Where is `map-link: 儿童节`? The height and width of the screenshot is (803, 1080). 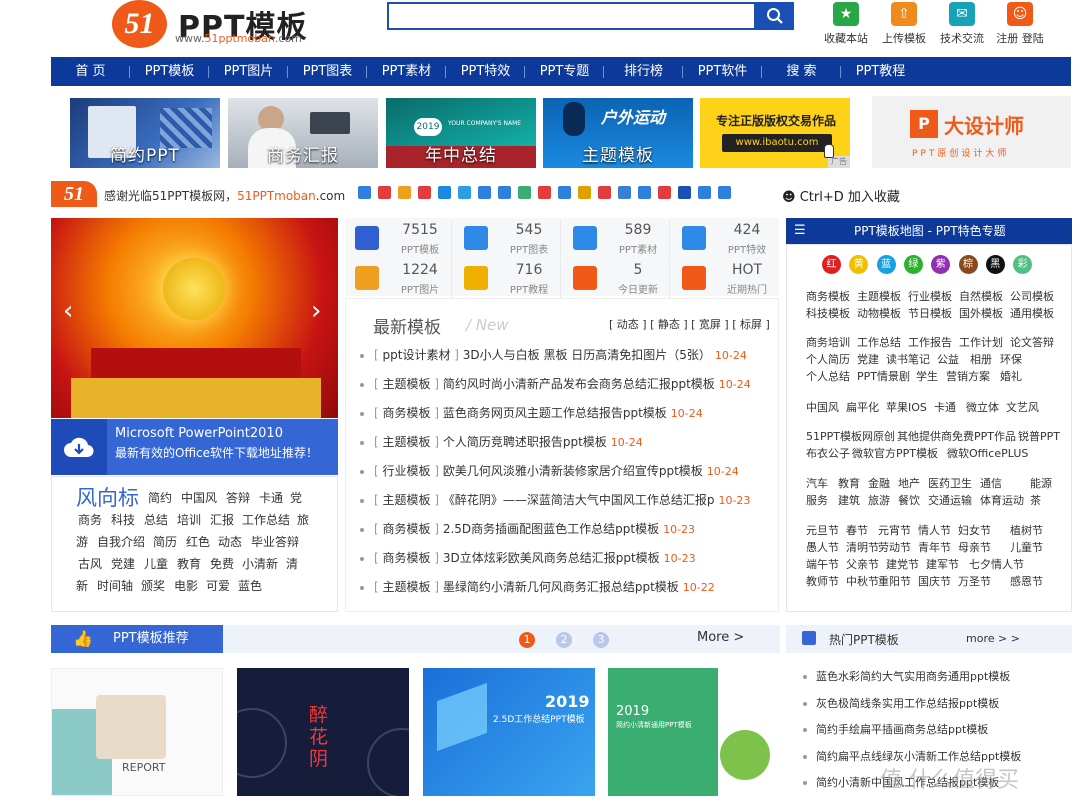
map-link: 儿童节 is located at coordinates (1026, 547).